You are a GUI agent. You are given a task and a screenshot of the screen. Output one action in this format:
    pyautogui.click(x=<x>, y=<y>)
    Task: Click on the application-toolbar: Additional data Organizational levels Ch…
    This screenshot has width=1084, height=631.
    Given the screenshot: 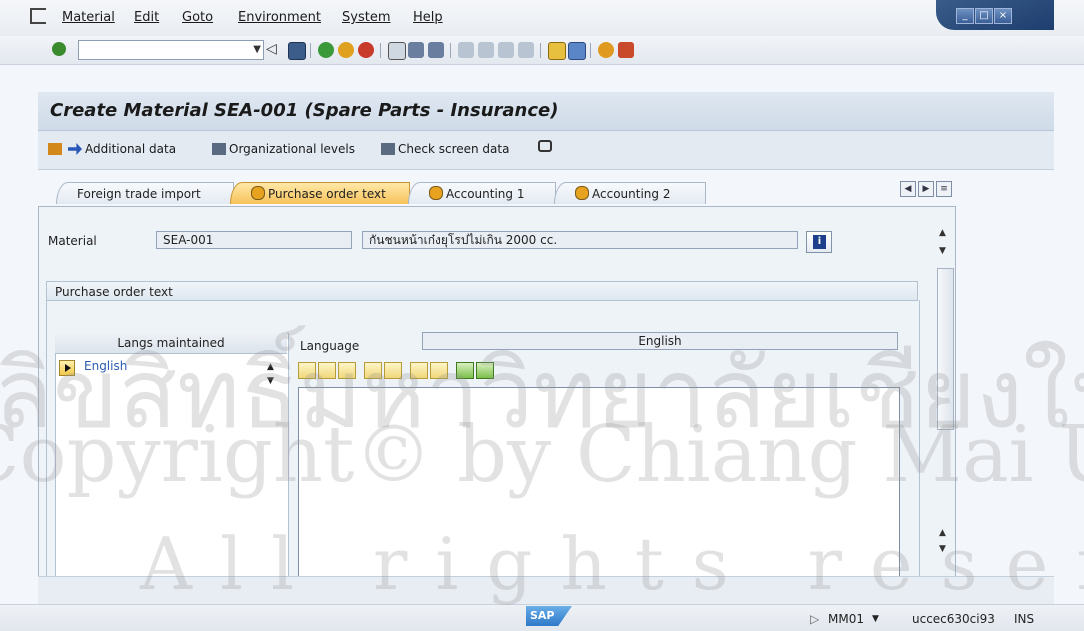 What is the action you would take?
    pyautogui.click(x=546, y=150)
    